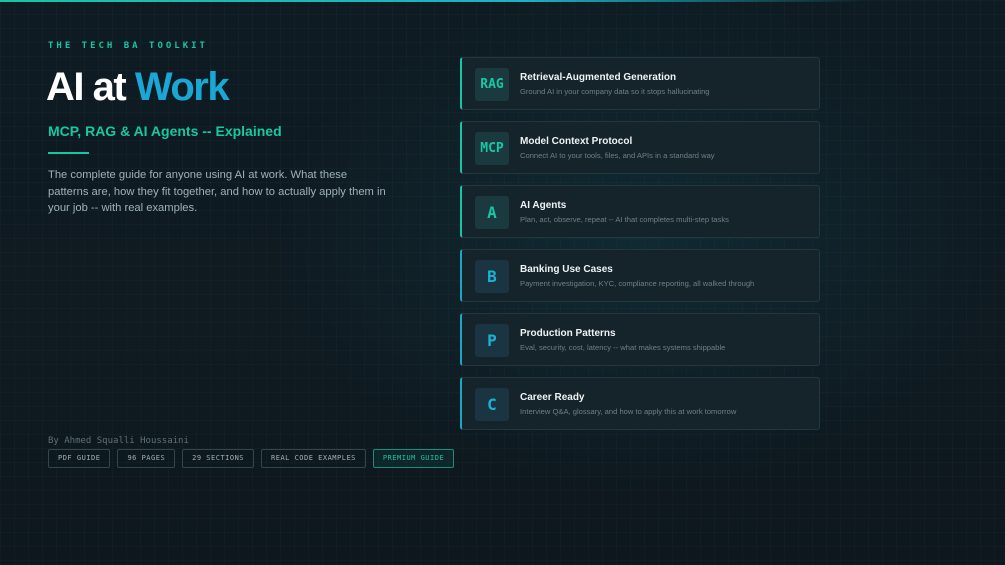 The width and height of the screenshot is (1005, 565). What do you see at coordinates (218, 458) in the screenshot?
I see `tag-sections: 29 SECTIONS` at bounding box center [218, 458].